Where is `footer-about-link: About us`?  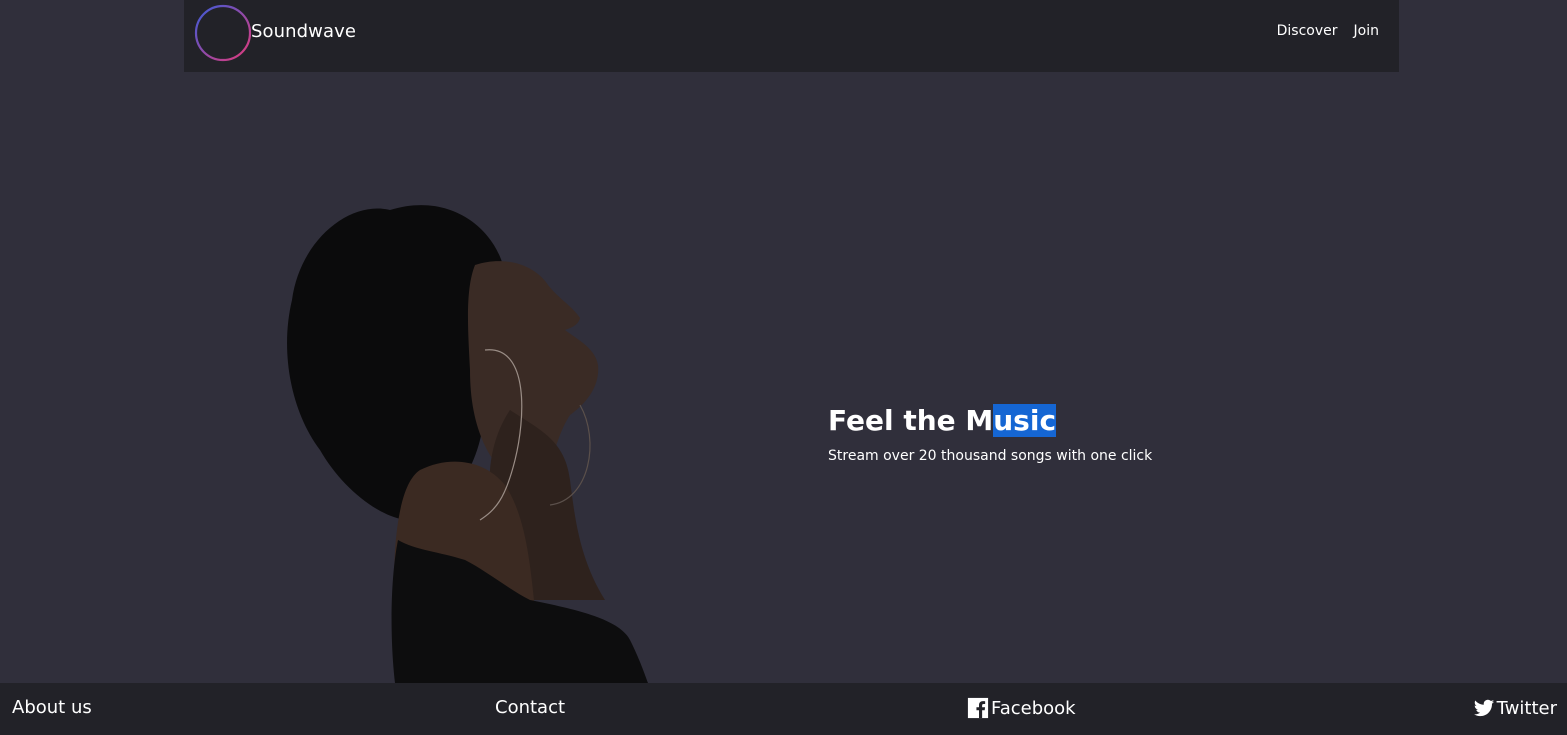
footer-about-link: About us is located at coordinates (52, 707).